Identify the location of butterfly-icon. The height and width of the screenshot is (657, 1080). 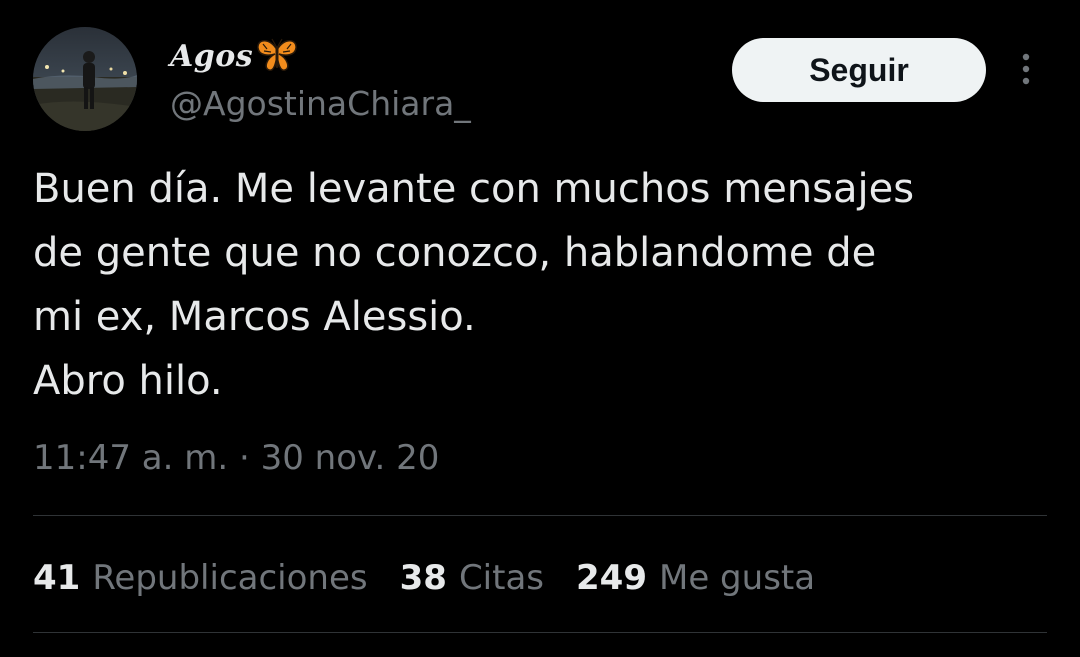
(277, 56).